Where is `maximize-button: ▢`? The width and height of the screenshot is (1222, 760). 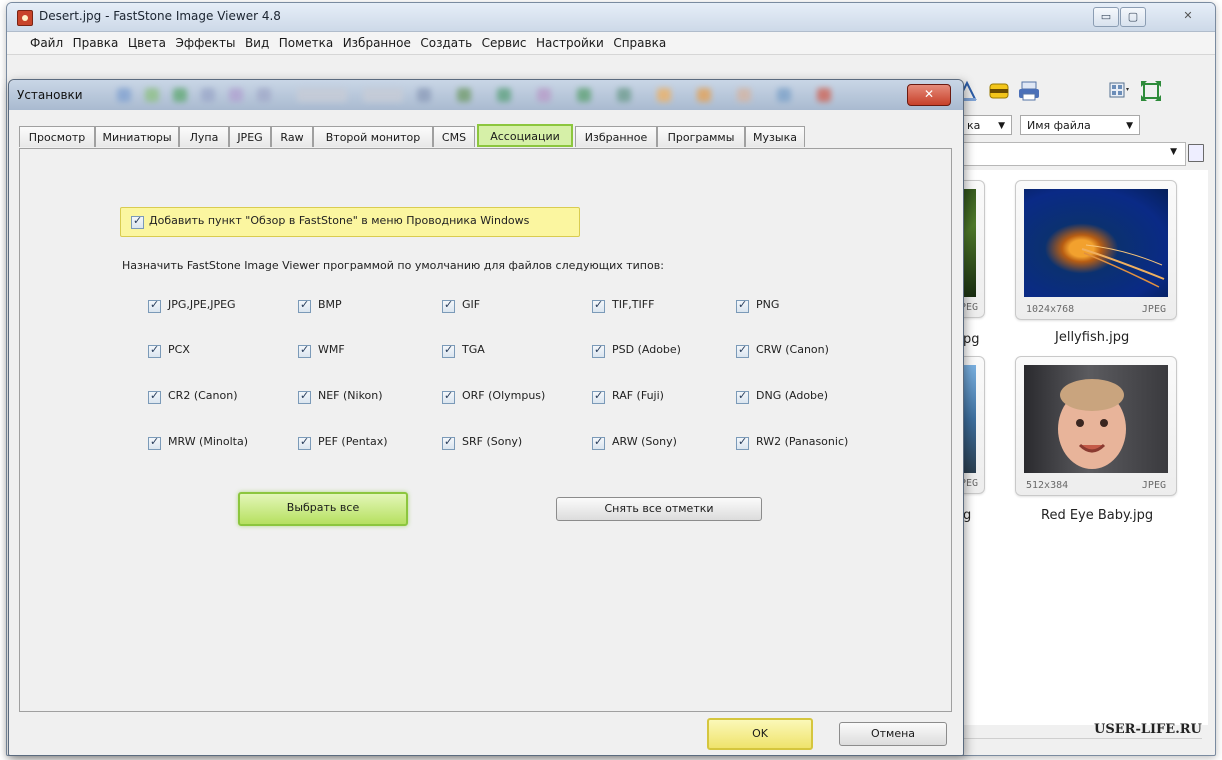
maximize-button: ▢ is located at coordinates (1133, 17).